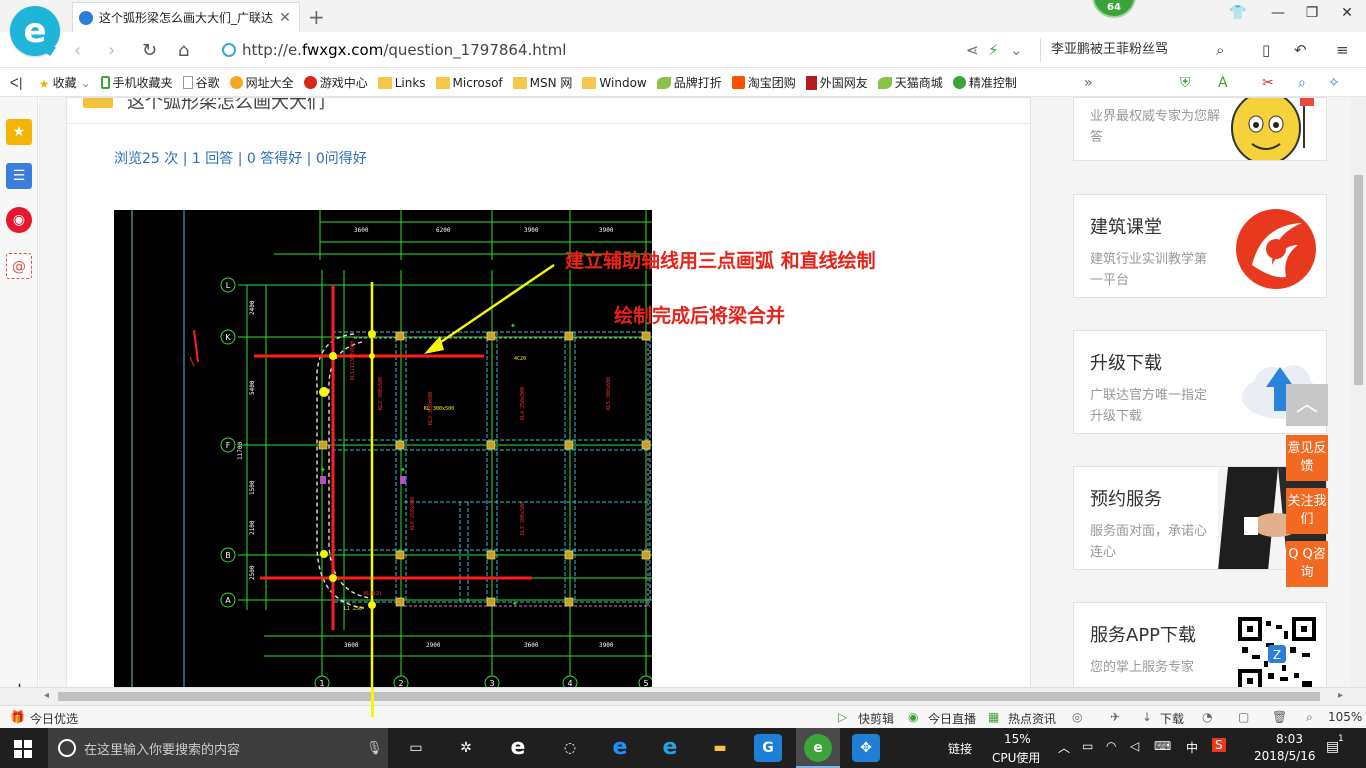 The height and width of the screenshot is (768, 1366). Describe the element at coordinates (111, 50) in the screenshot. I see `forward-icon: ›` at that location.